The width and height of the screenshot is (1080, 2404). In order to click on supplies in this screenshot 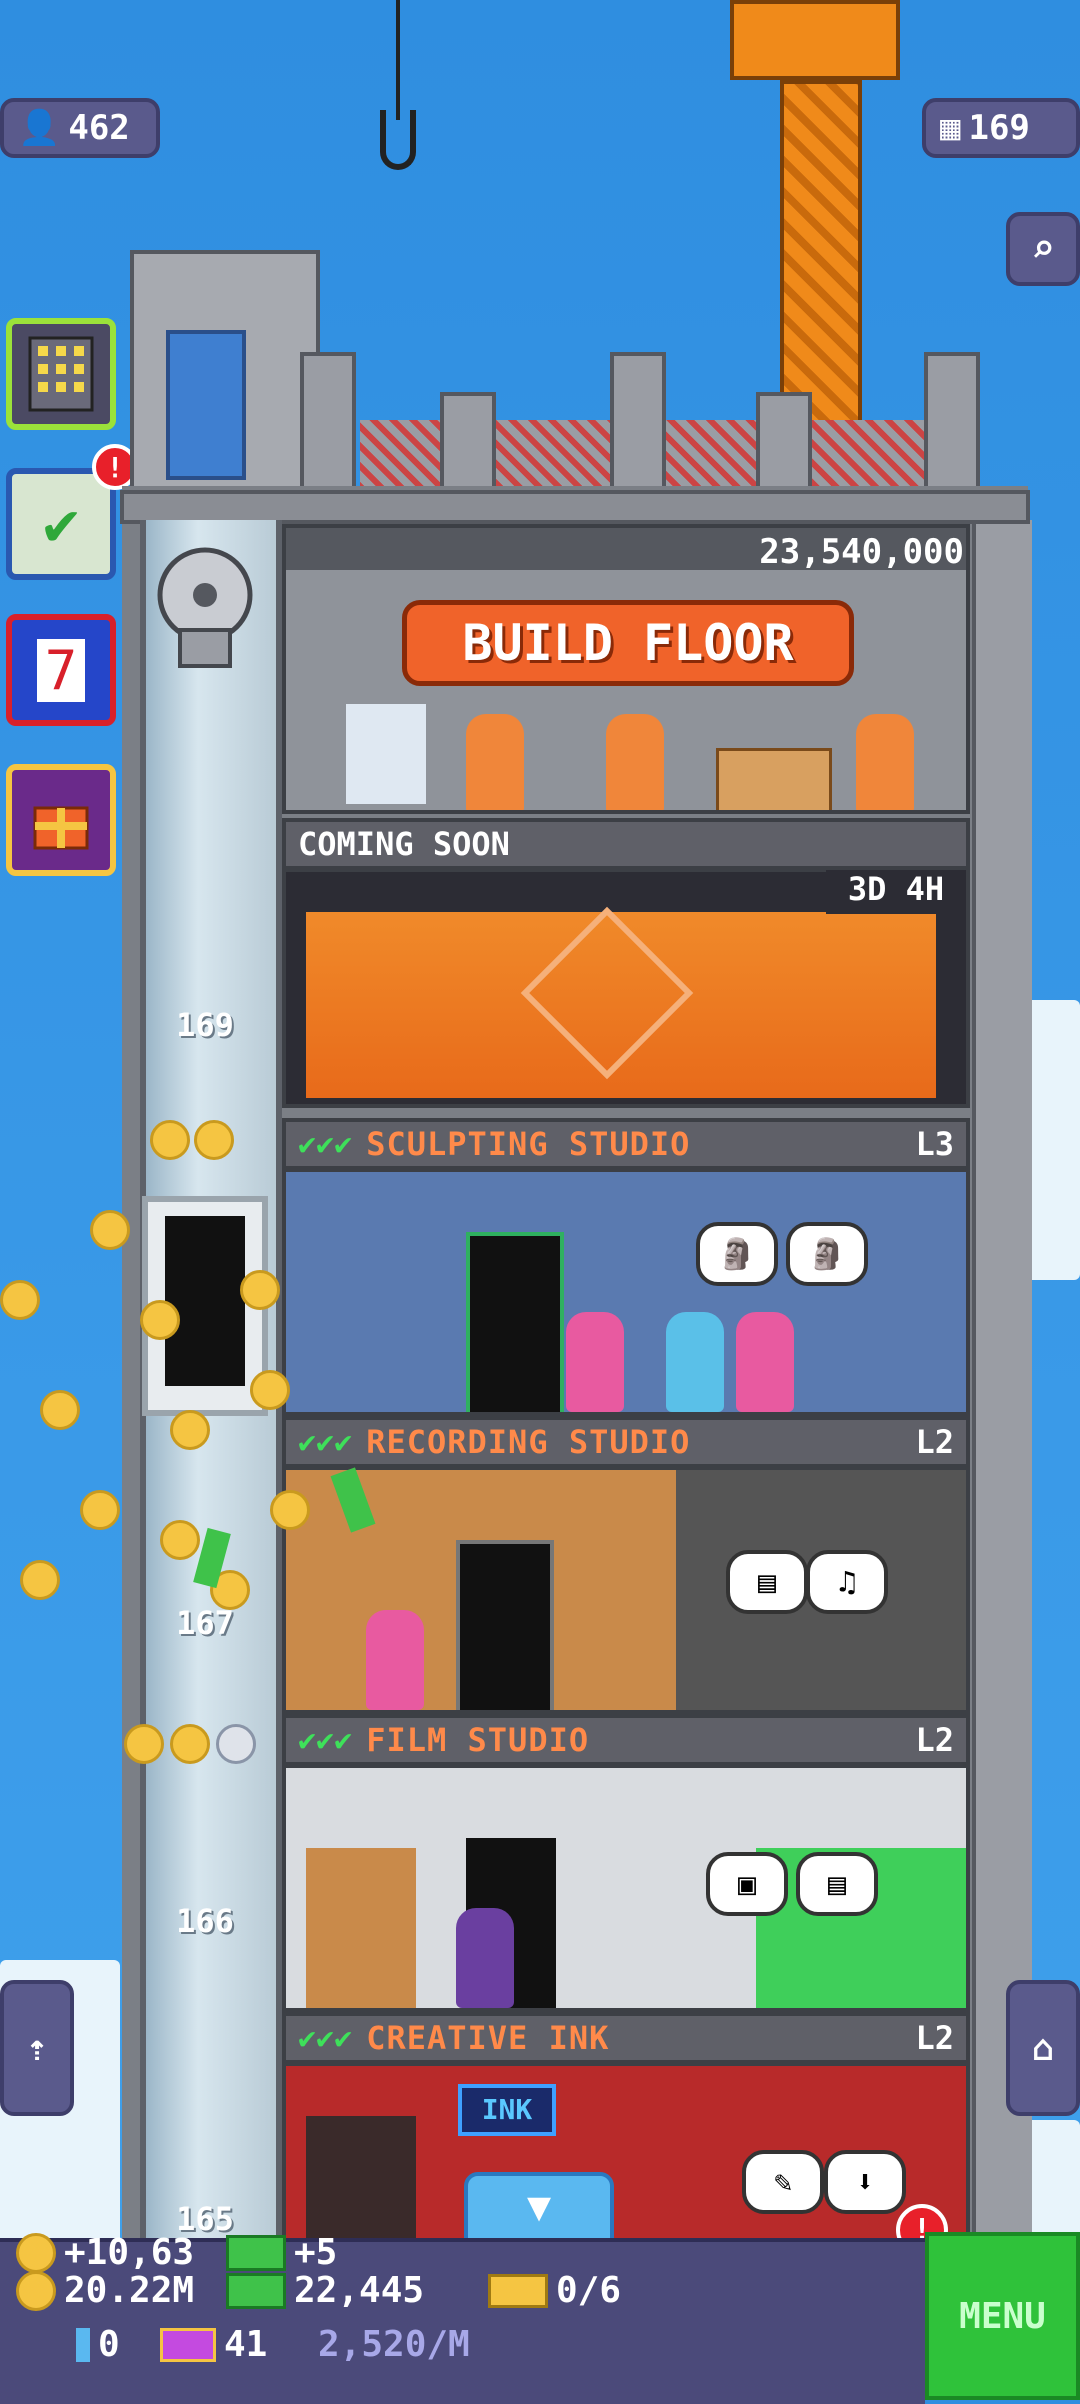, I will do `click(386, 754)`.